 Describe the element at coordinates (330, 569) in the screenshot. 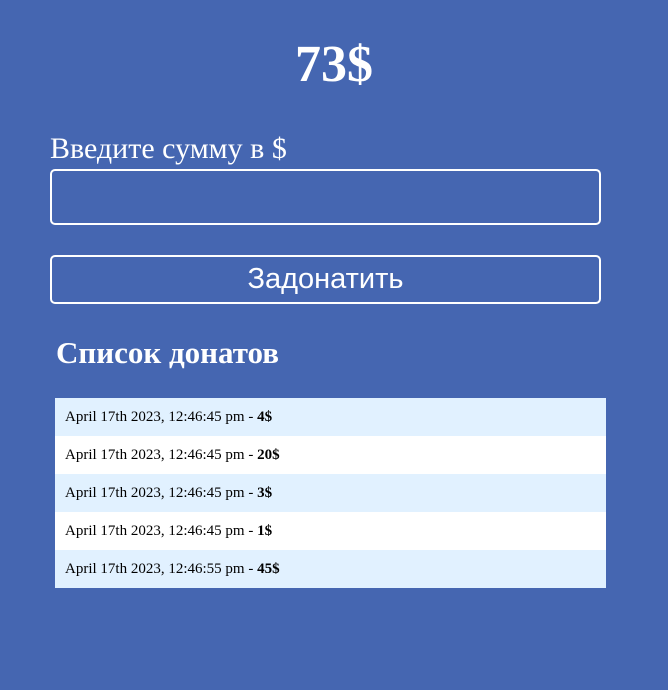

I see `donation-item: April 17th 2023, 12:46:55 pm - 45$` at that location.